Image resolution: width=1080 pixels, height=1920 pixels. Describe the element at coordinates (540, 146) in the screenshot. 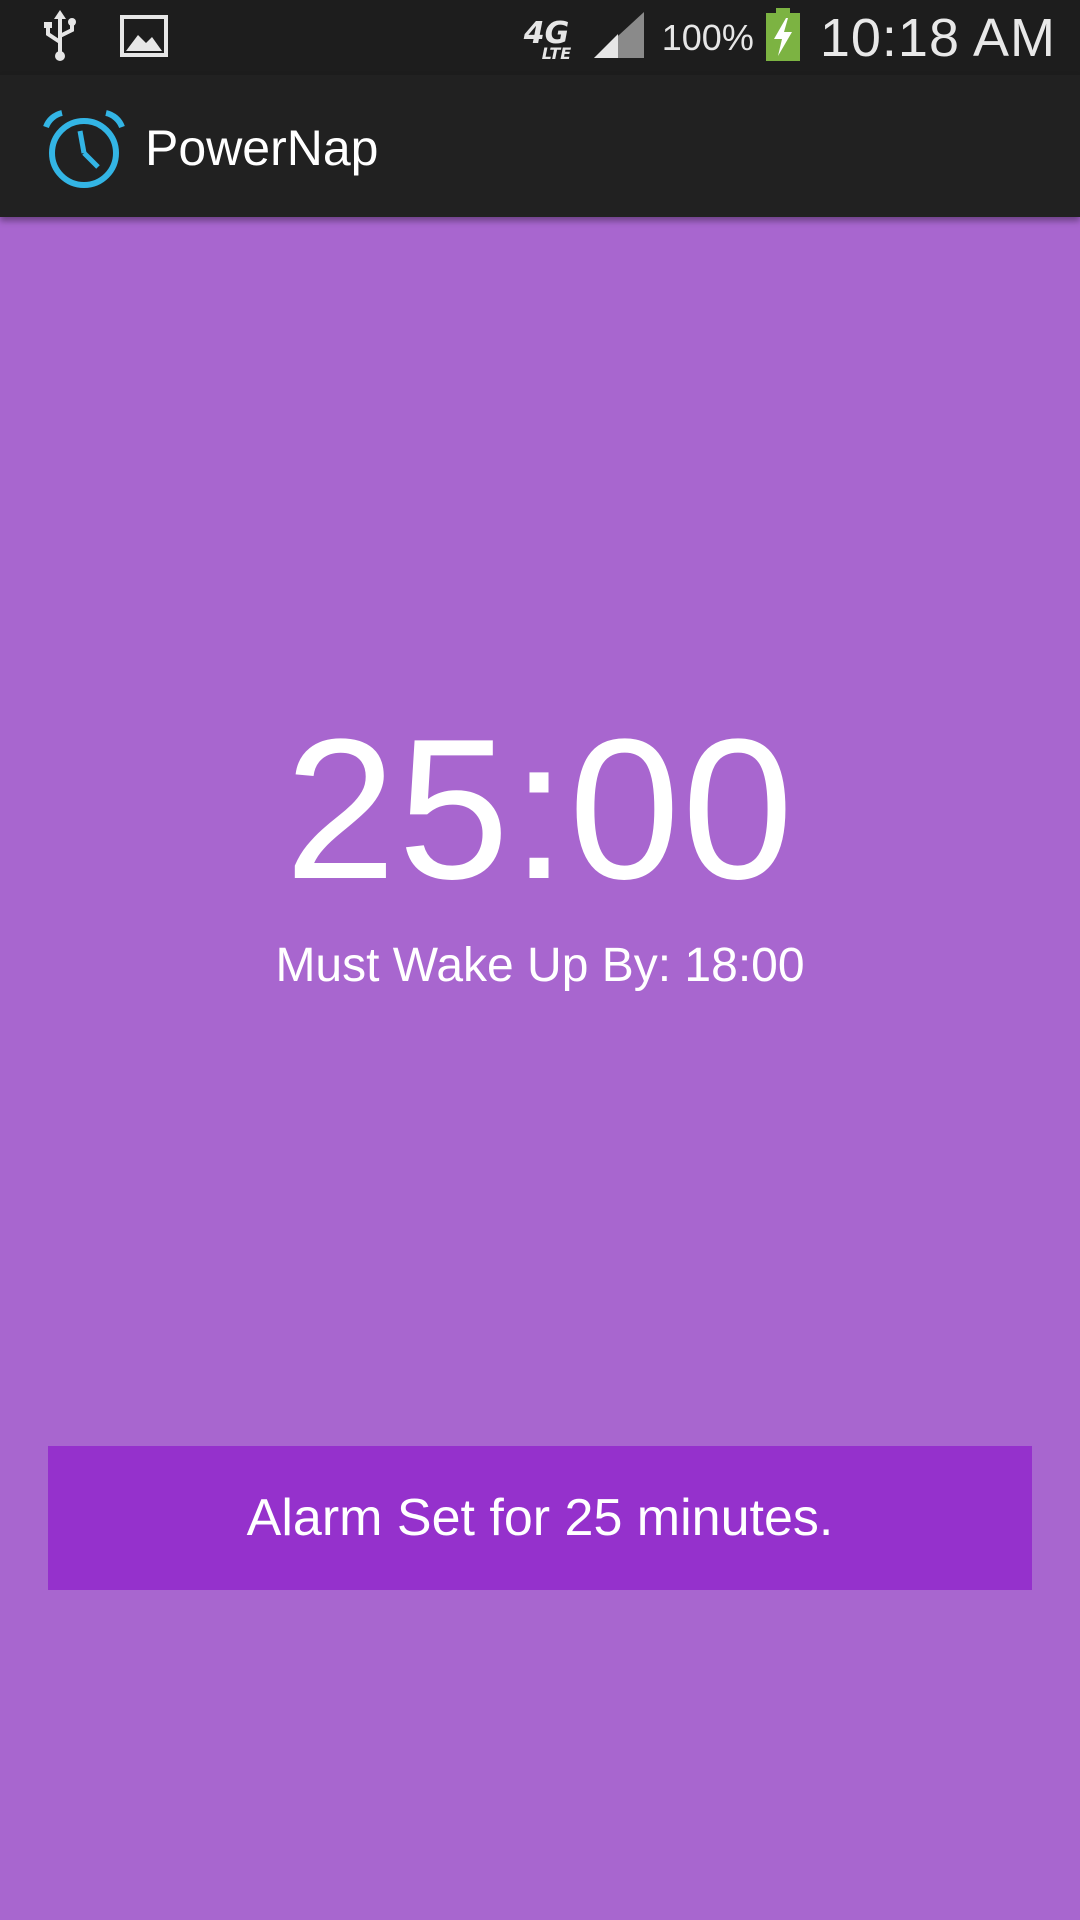

I see `action-bar: PowerNap` at that location.